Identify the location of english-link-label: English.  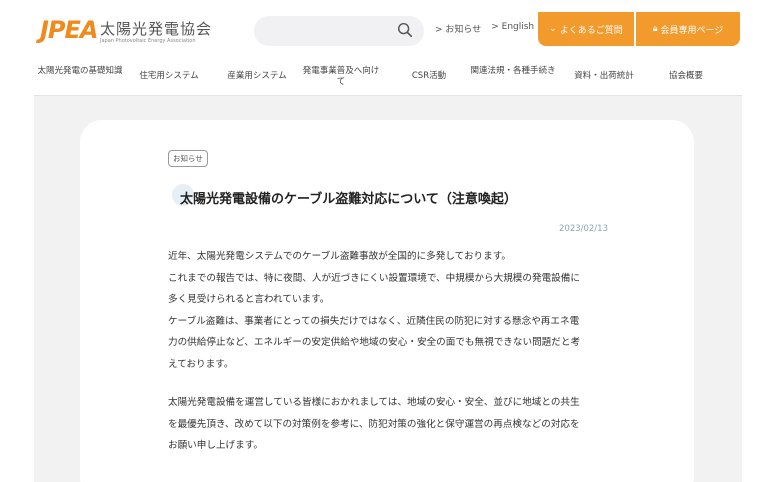
(518, 27).